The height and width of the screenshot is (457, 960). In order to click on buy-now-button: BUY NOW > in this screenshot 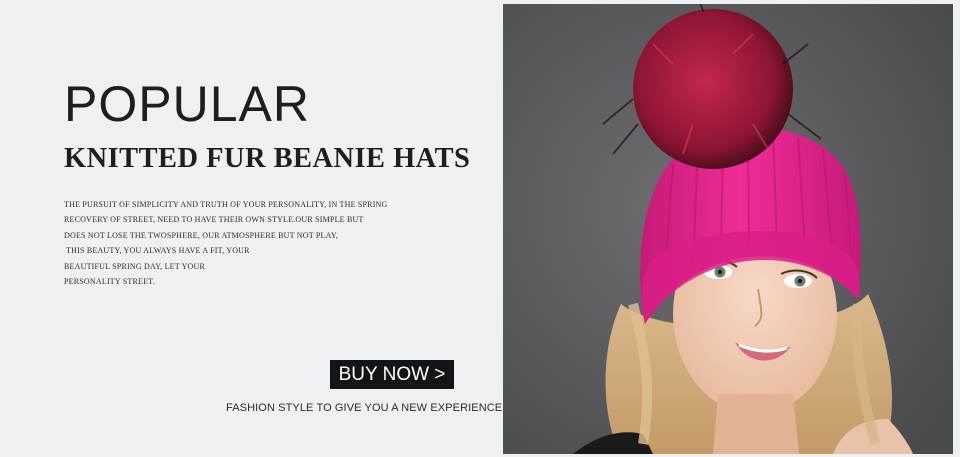, I will do `click(392, 374)`.